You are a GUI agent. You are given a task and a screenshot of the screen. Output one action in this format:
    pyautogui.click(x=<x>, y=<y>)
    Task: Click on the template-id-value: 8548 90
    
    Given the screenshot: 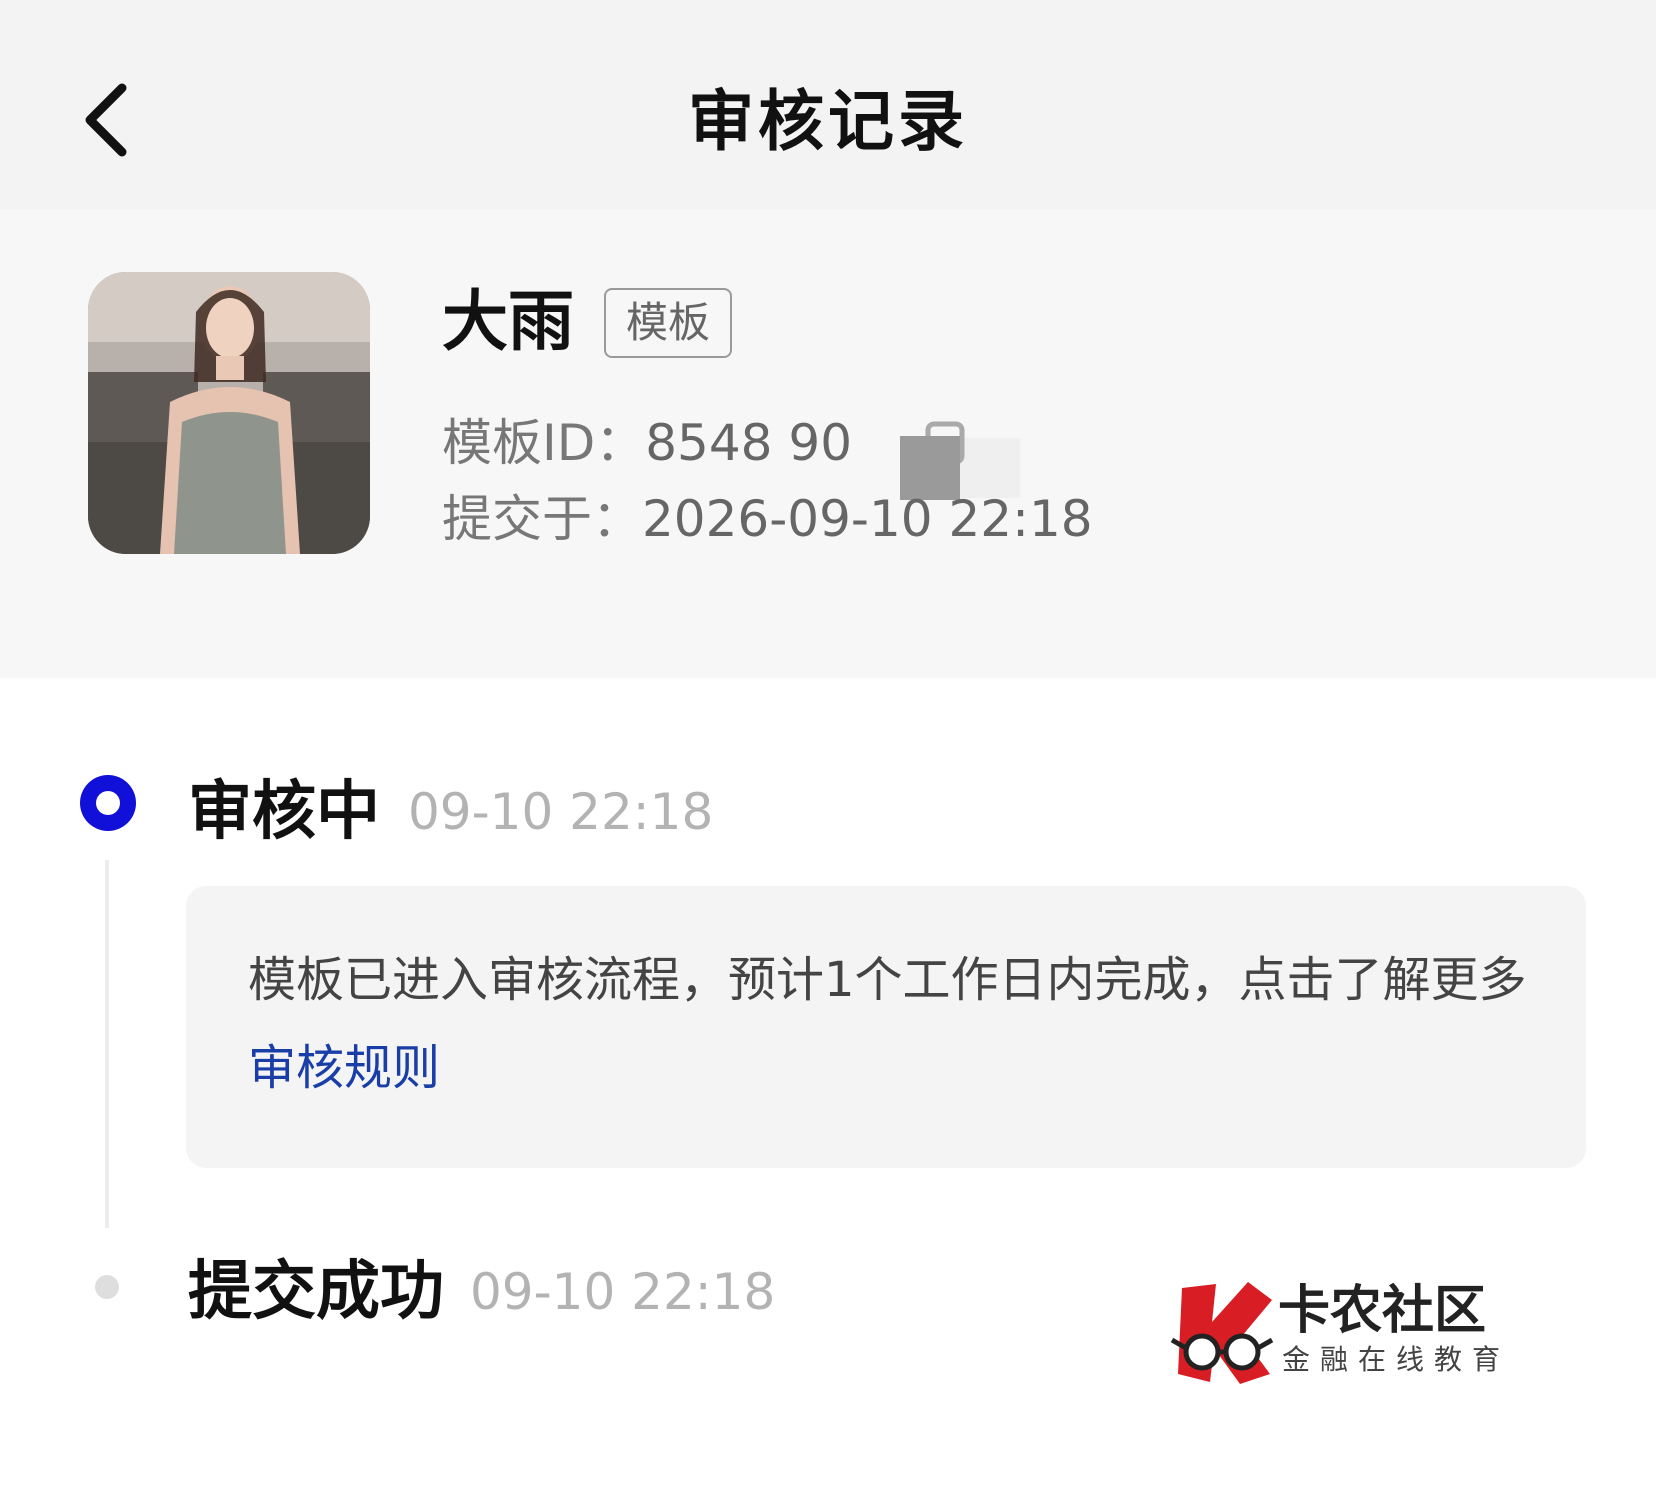 What is the action you would take?
    pyautogui.click(x=749, y=443)
    